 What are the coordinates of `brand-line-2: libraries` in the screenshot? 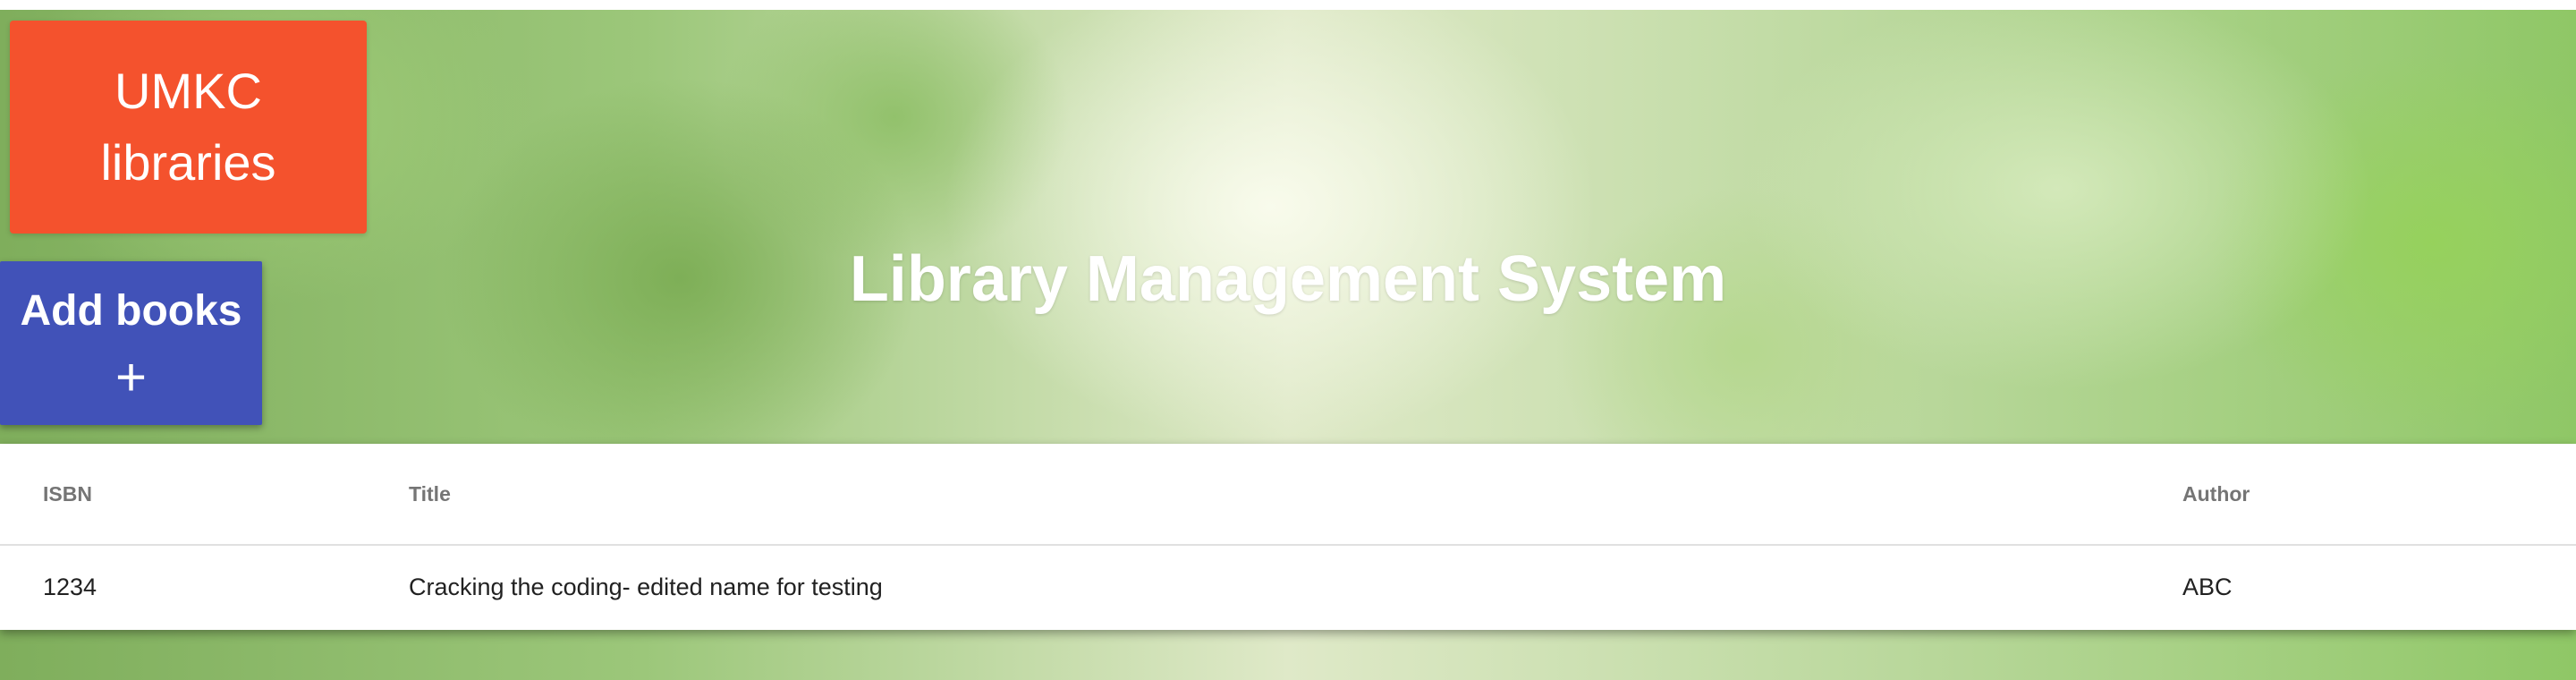 It's located at (188, 162).